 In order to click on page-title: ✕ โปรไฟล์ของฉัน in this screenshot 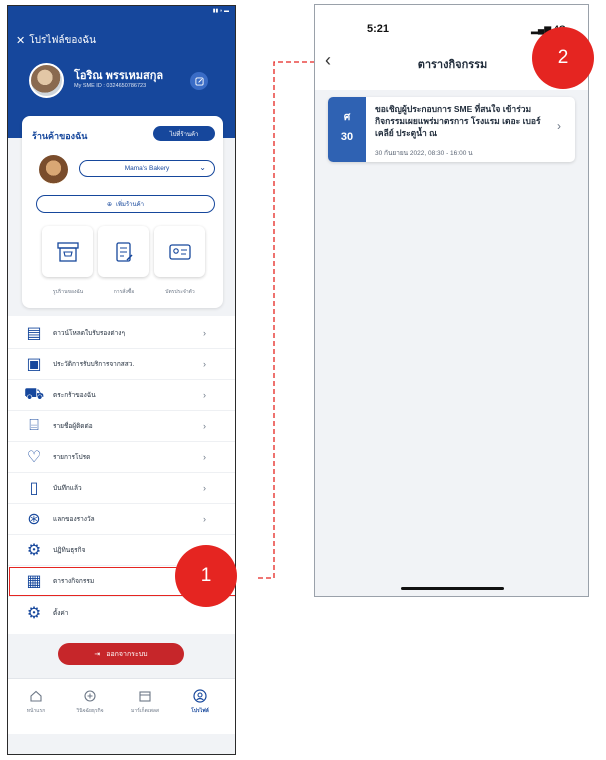, I will do `click(56, 40)`.